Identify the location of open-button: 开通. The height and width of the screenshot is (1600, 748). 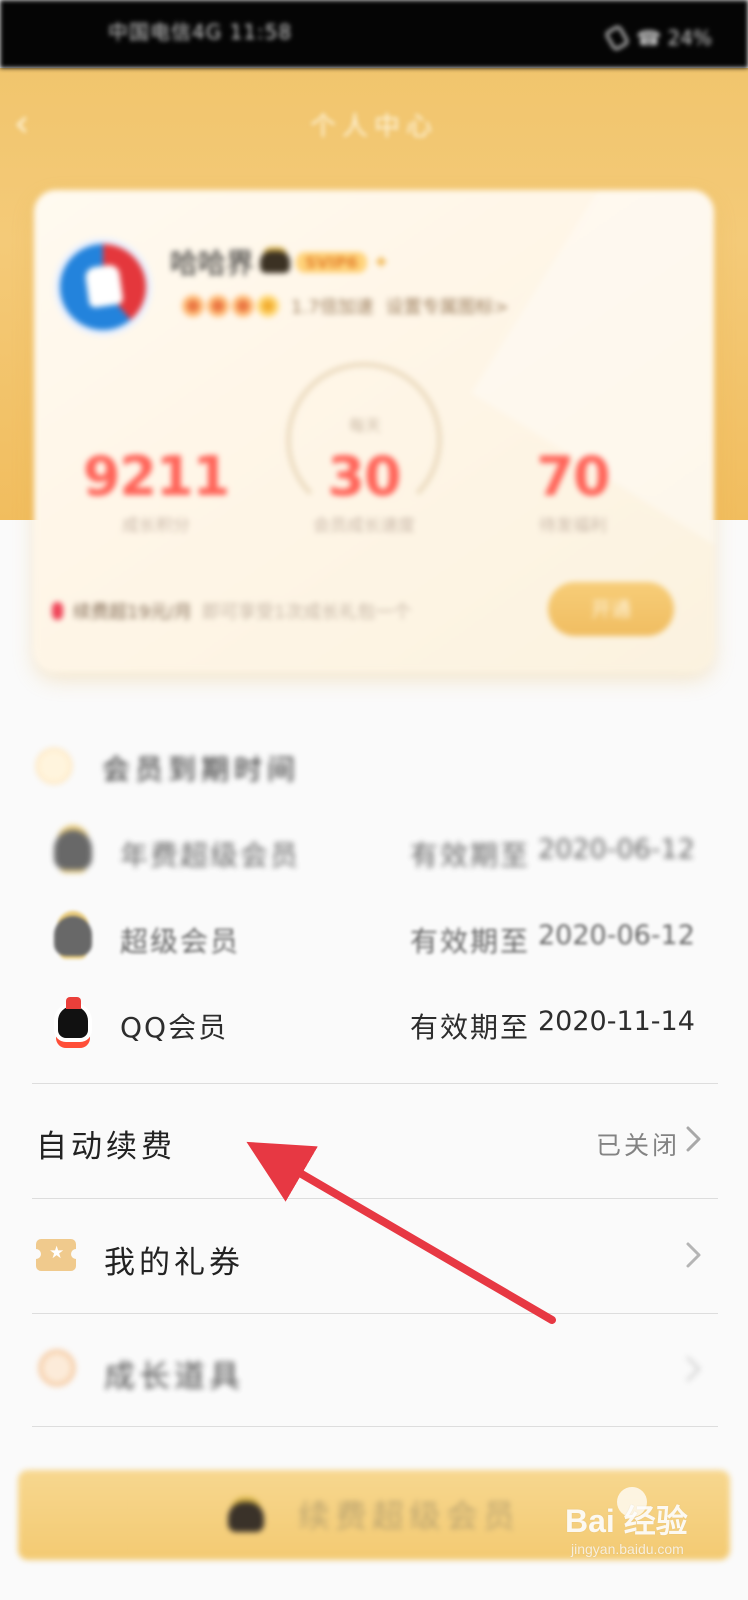
(611, 609).